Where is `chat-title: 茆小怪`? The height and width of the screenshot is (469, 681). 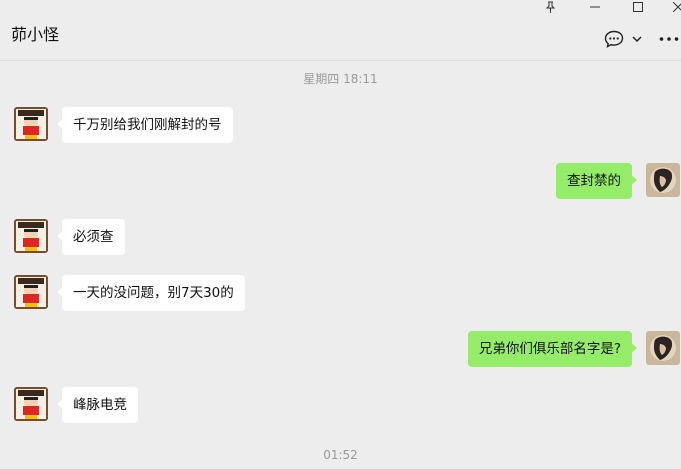 chat-title: 茆小怪 is located at coordinates (35, 34).